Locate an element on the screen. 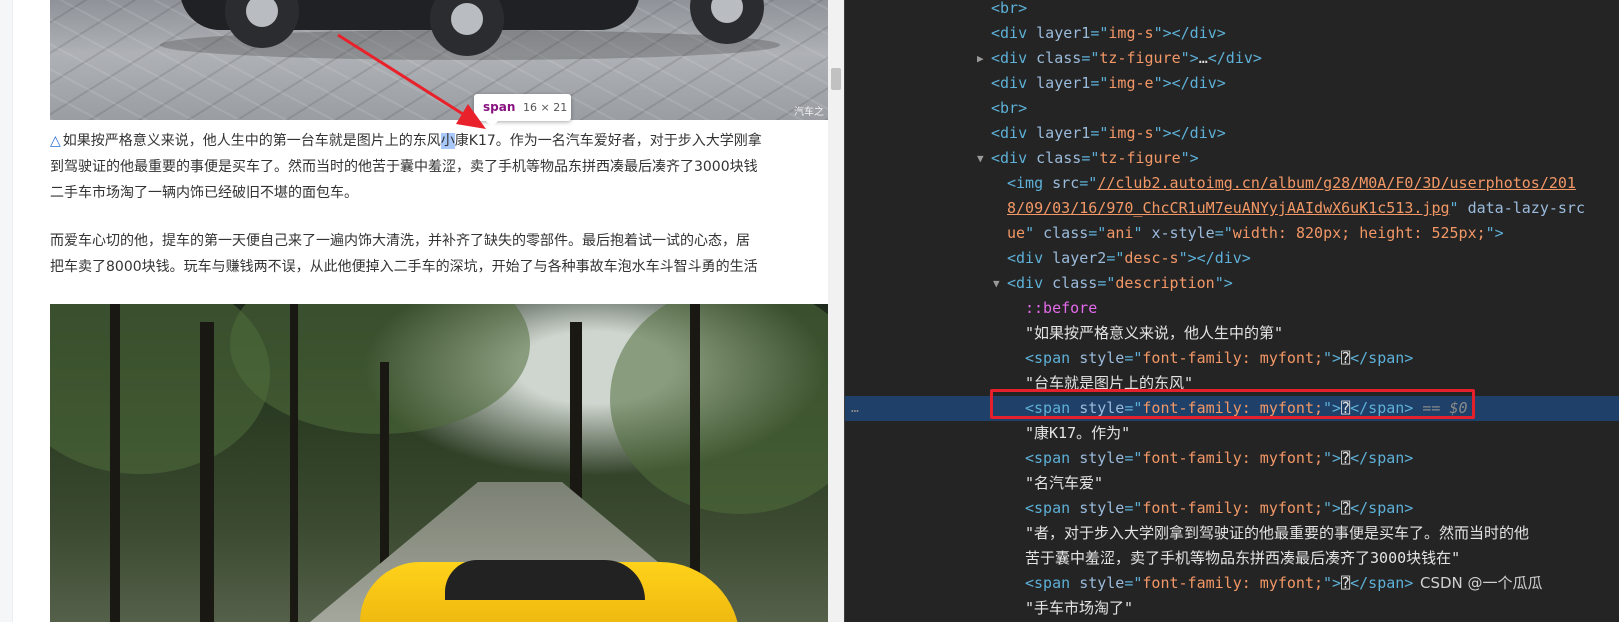  dom-node-markup: 苦于囊中羞涩，卖了手机等物品东拼西凑最后凑齐了3000块钱在" is located at coordinates (1243, 558).